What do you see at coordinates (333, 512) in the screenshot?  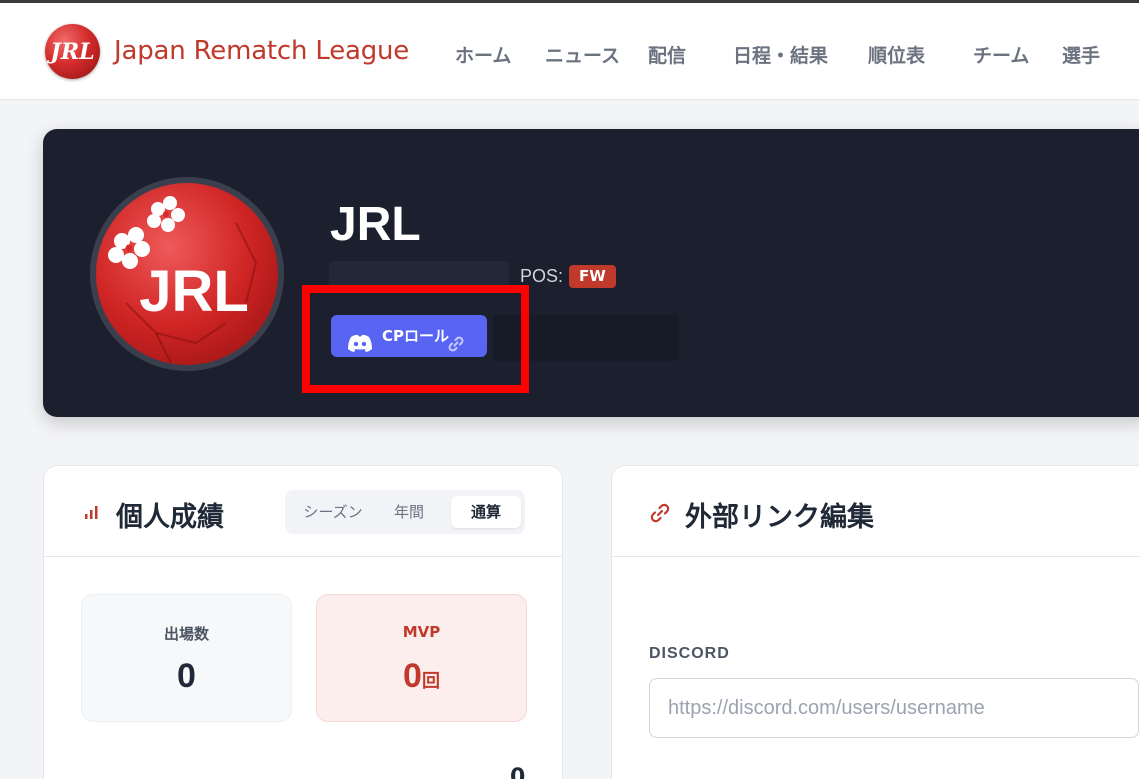 I see `tab-season: シーズン` at bounding box center [333, 512].